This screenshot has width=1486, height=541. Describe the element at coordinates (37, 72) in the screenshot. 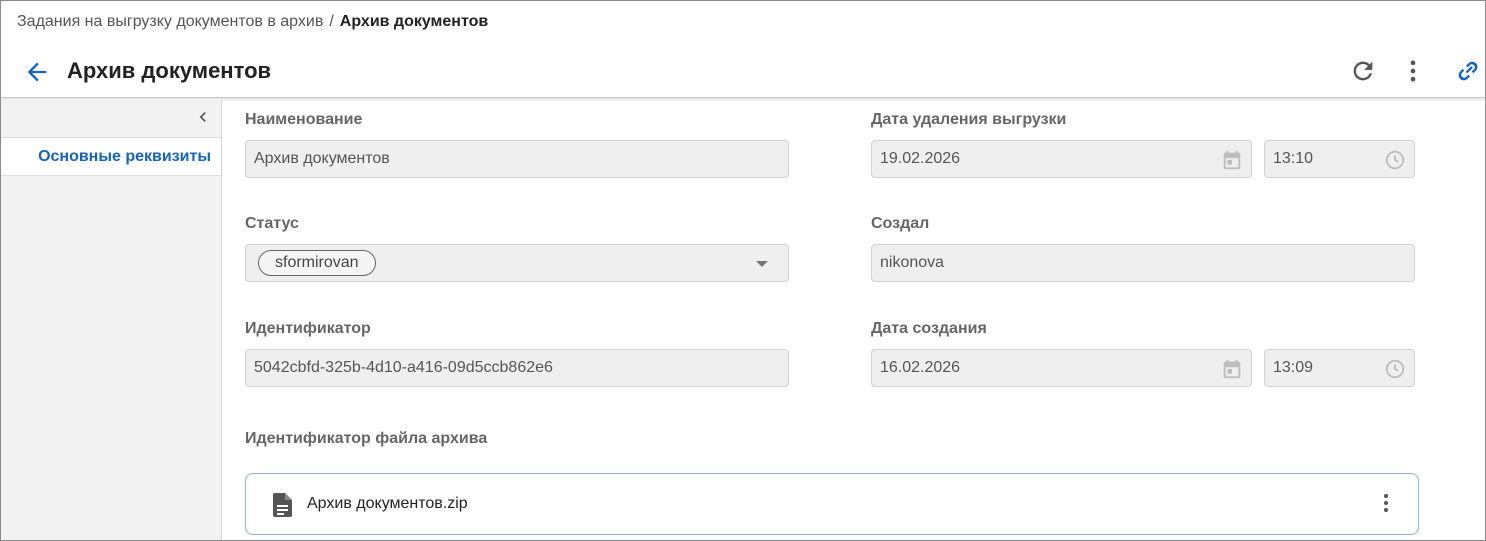

I see `back-arrow-icon` at that location.